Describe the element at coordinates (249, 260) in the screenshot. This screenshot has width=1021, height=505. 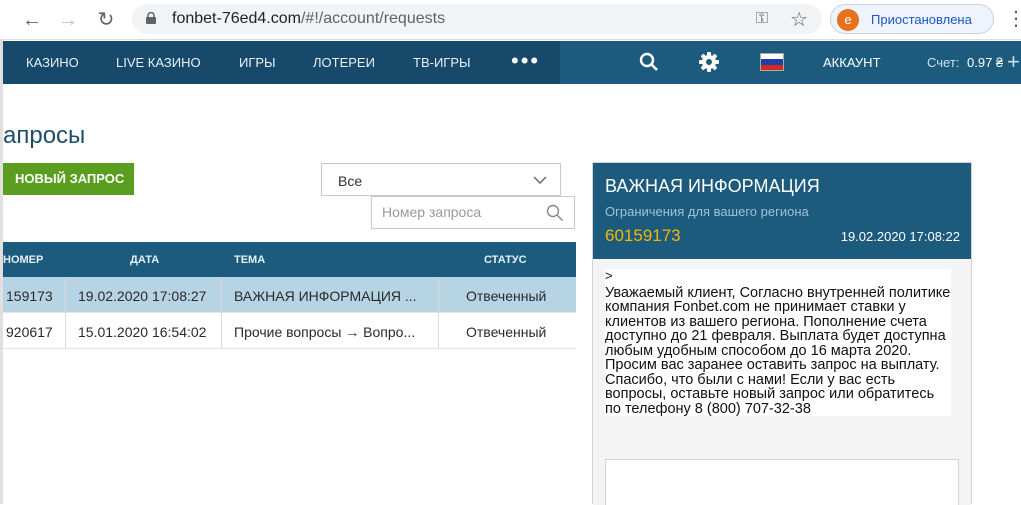
I see `column-header-topic: ТЕМА` at that location.